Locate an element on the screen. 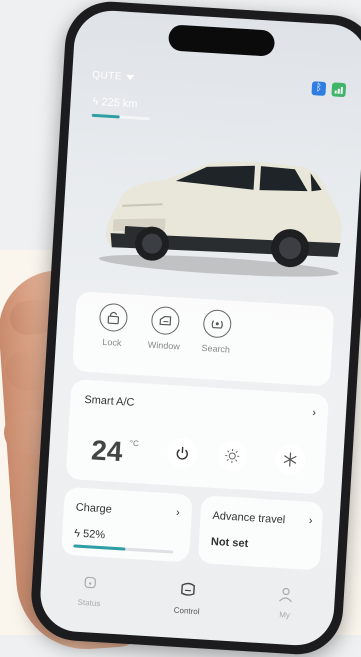 The image size is (361, 657). ac-title: Smart A/C is located at coordinates (109, 401).